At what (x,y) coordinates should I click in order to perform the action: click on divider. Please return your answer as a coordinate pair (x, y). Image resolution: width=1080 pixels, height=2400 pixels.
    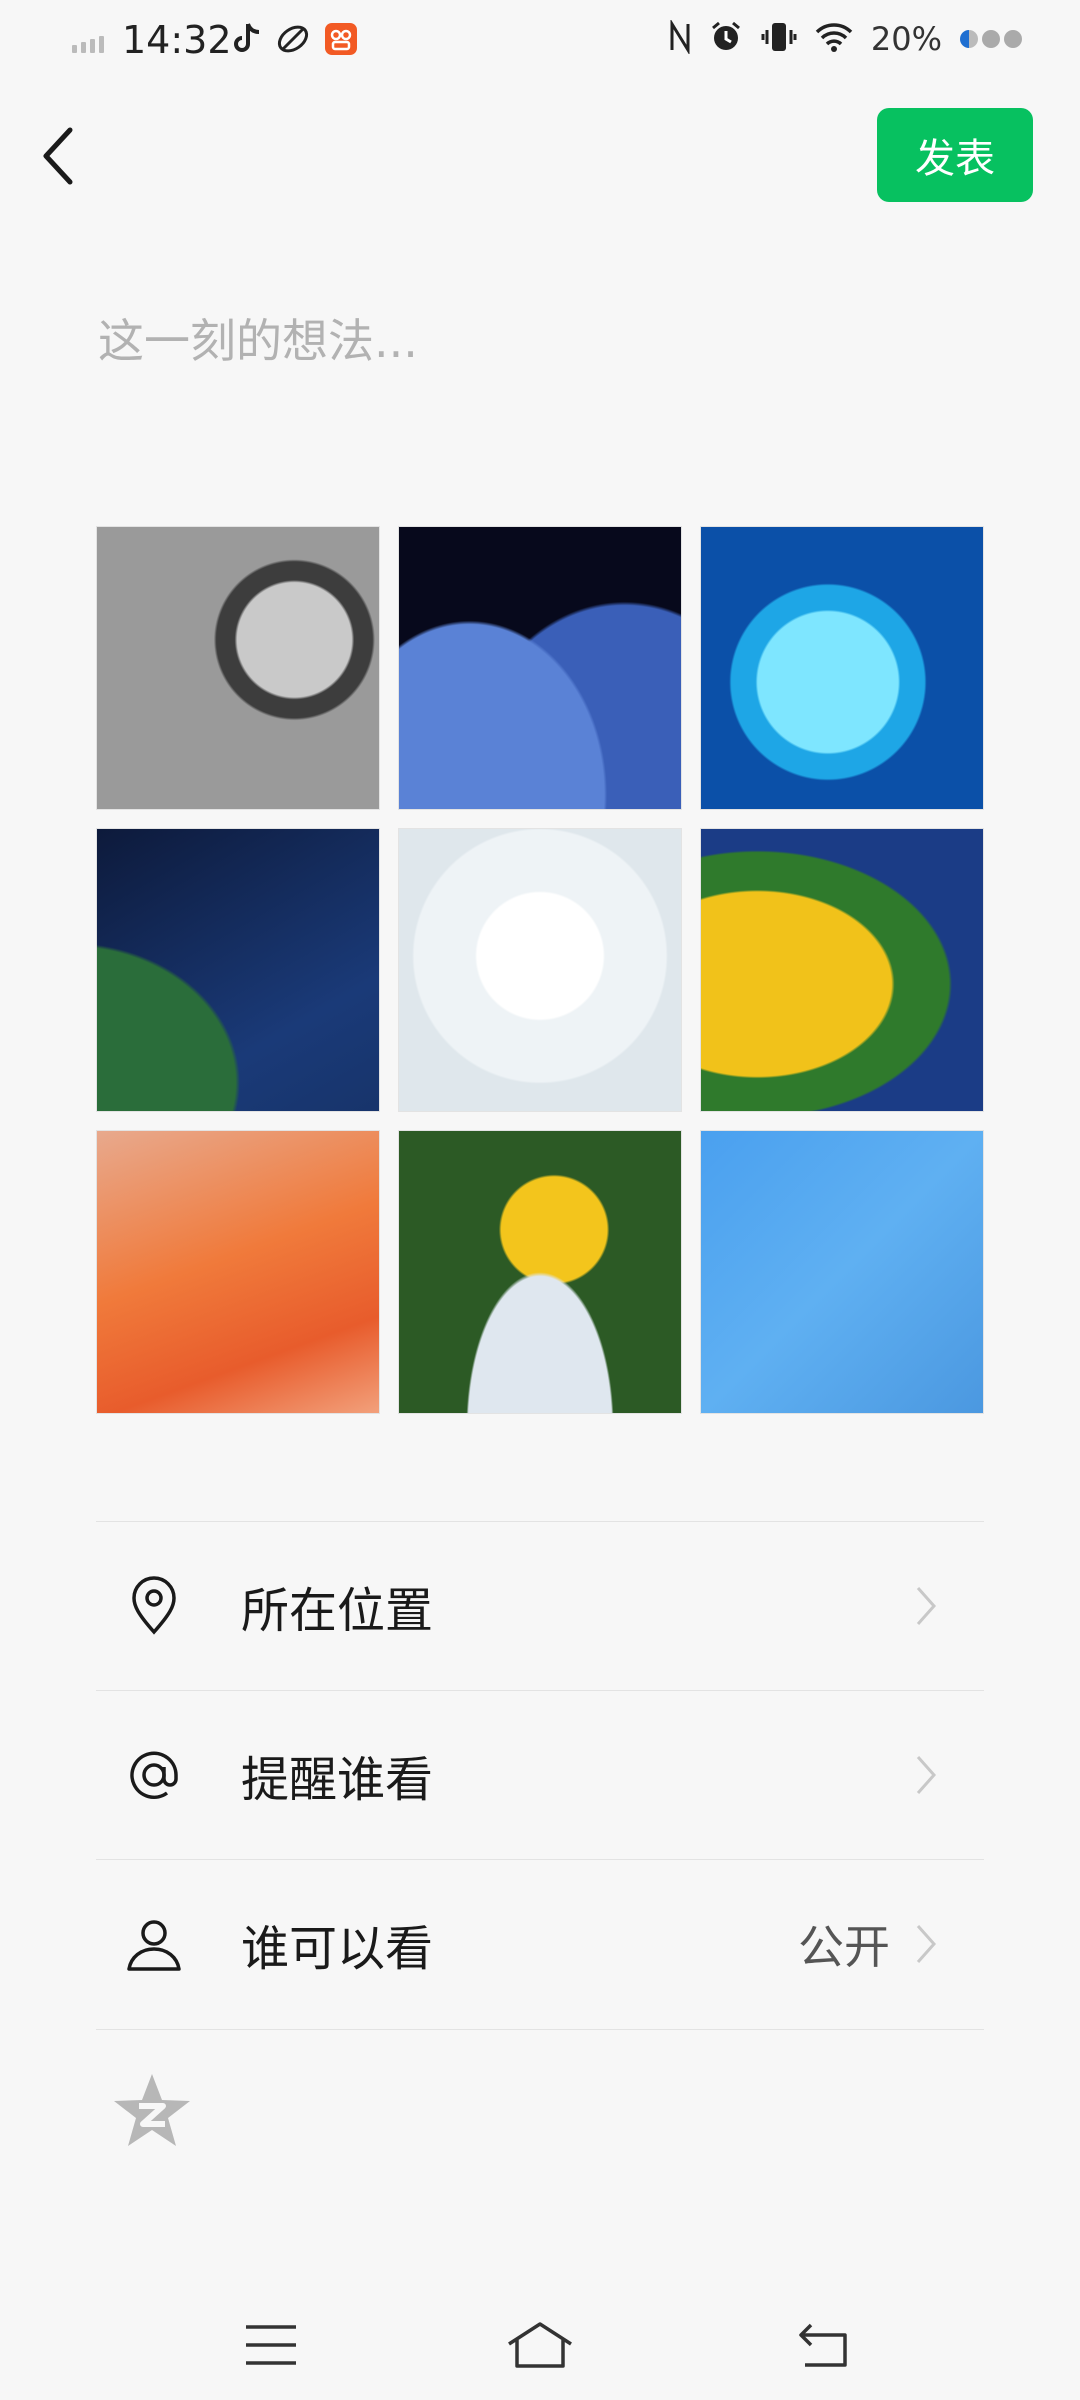
    Looking at the image, I should click on (540, 2029).